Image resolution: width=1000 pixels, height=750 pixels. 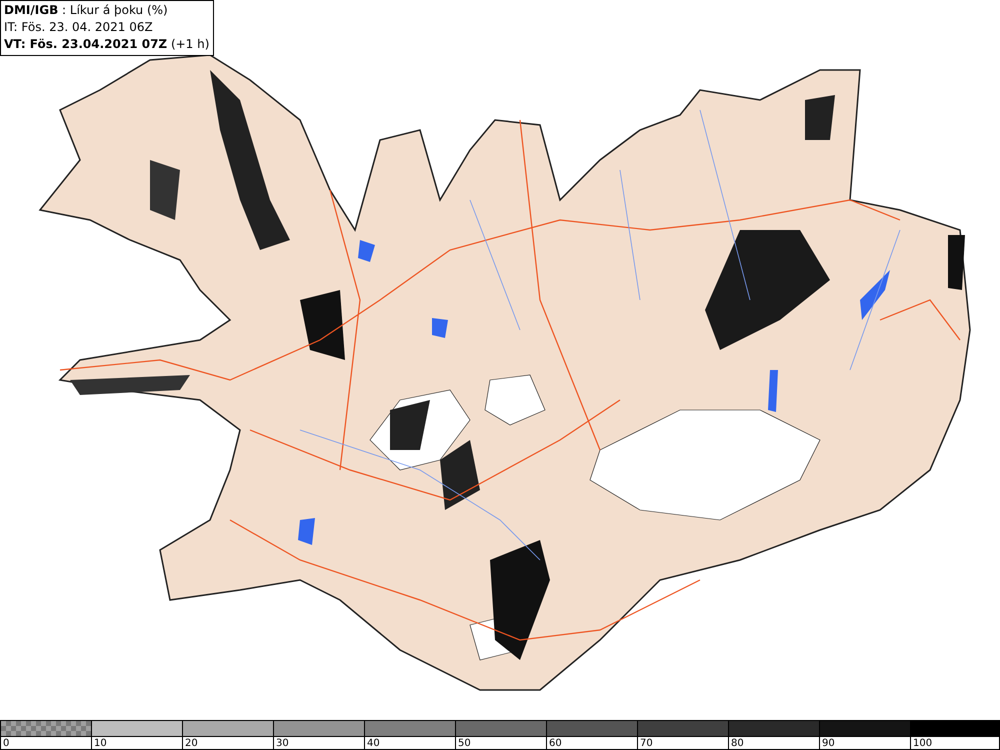 What do you see at coordinates (373, 743) in the screenshot?
I see `legend-label: 40` at bounding box center [373, 743].